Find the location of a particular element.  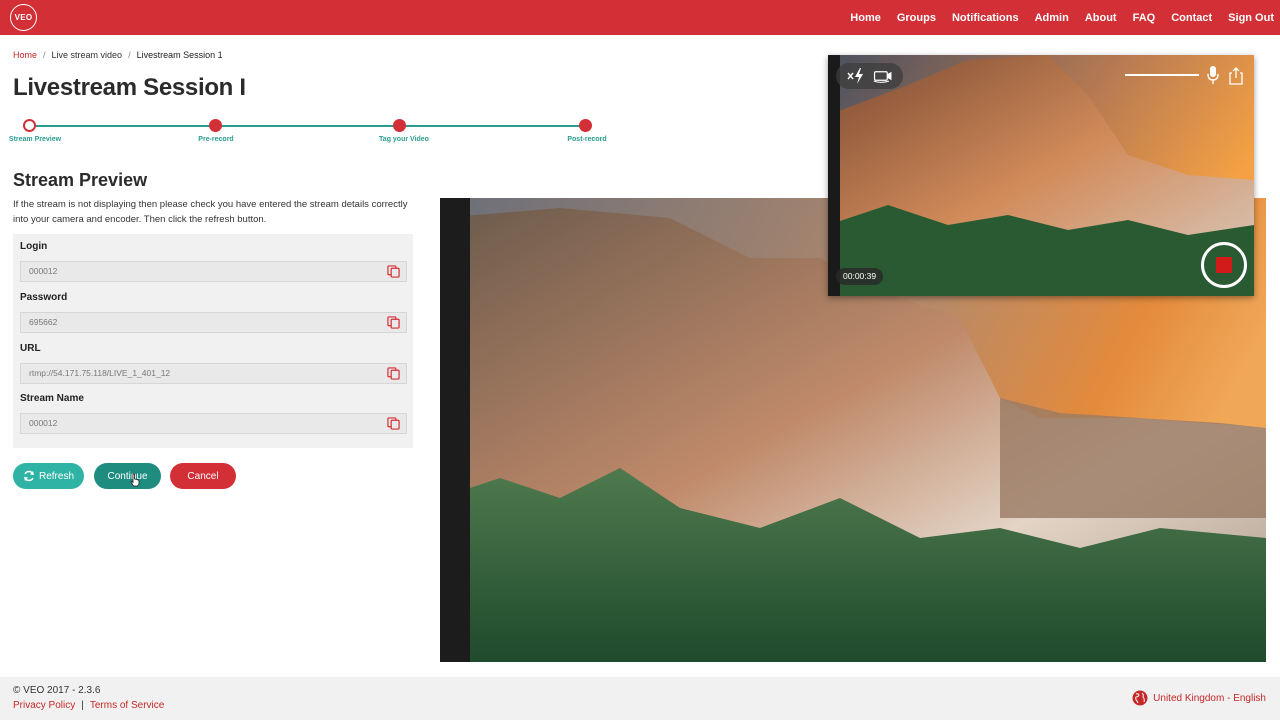

flash-off-icon is located at coordinates (856, 76).